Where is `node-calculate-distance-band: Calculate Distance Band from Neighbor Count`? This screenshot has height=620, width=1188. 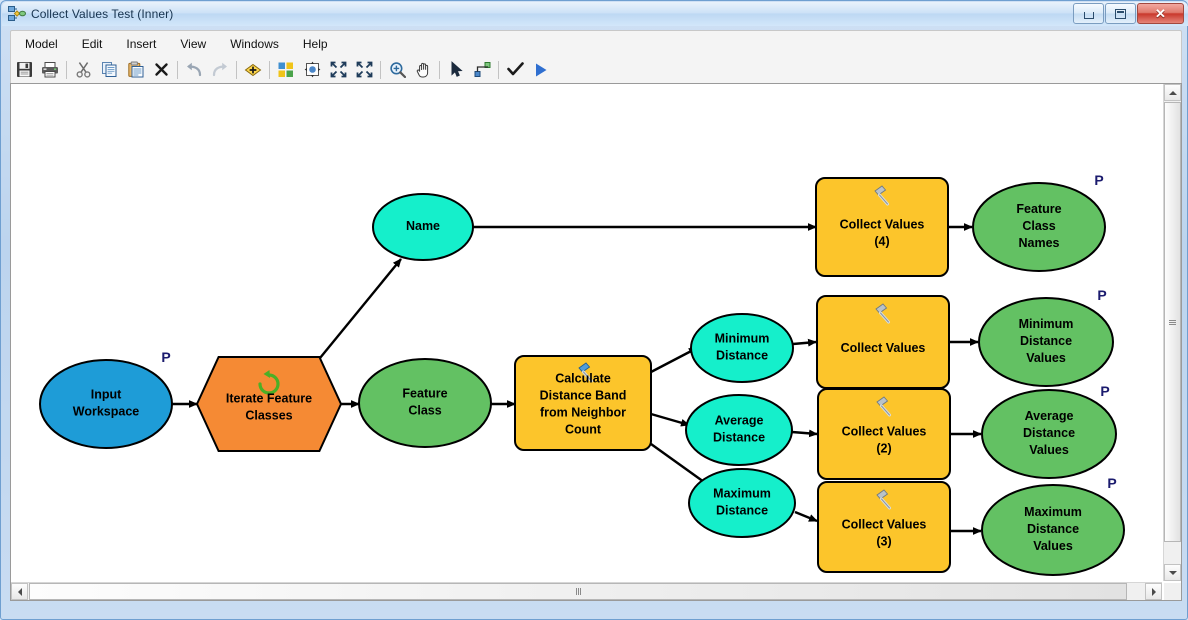 node-calculate-distance-band: Calculate Distance Band from Neighbor Count is located at coordinates (583, 403).